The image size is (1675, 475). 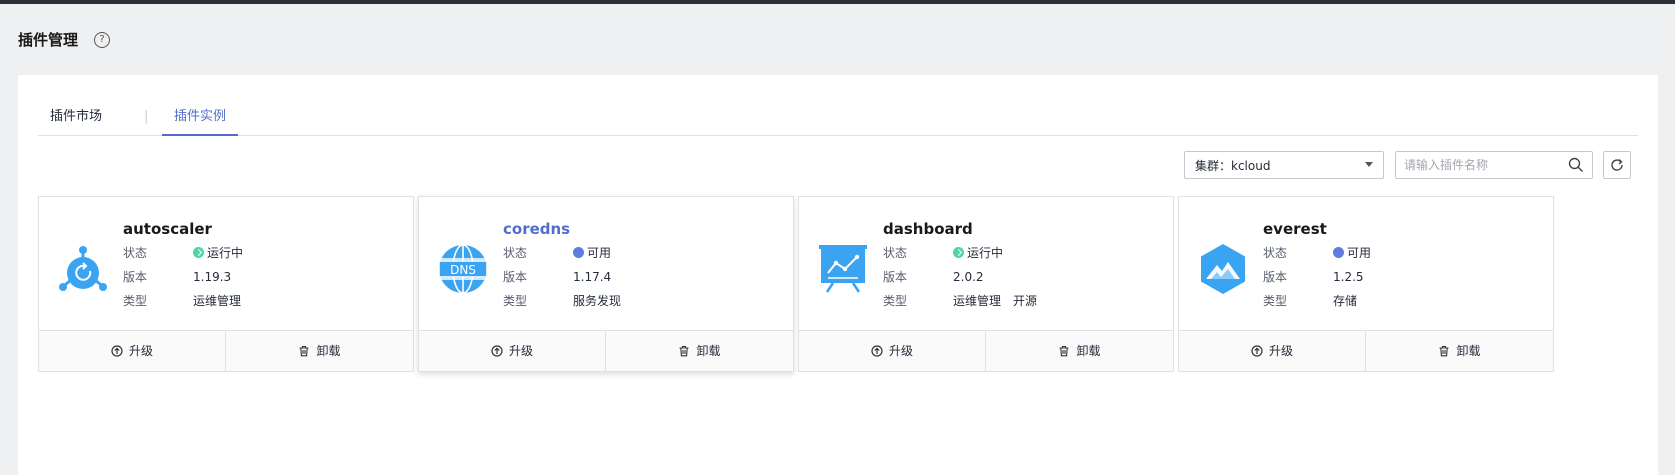 I want to click on plugin-search, so click(x=1494, y=165).